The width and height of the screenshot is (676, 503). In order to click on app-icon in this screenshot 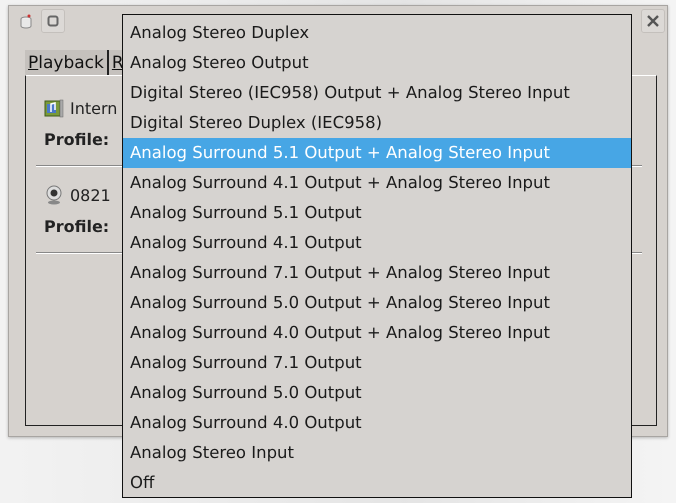, I will do `click(26, 22)`.